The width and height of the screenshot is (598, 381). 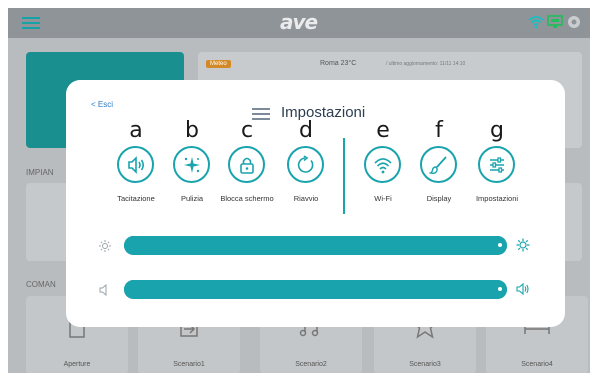 I want to click on wifi-status-icon, so click(x=536, y=22).